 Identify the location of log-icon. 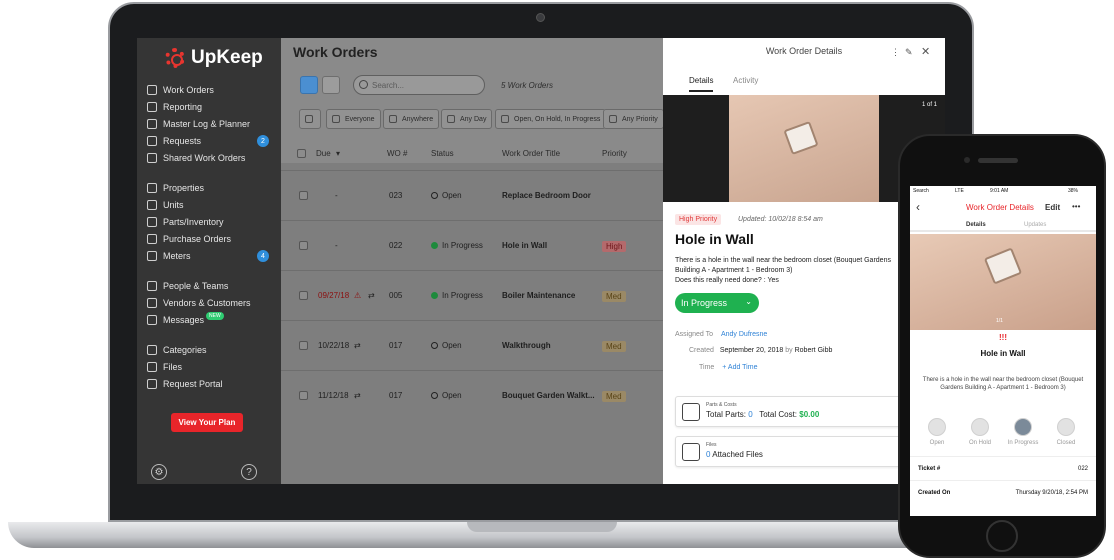
(152, 124).